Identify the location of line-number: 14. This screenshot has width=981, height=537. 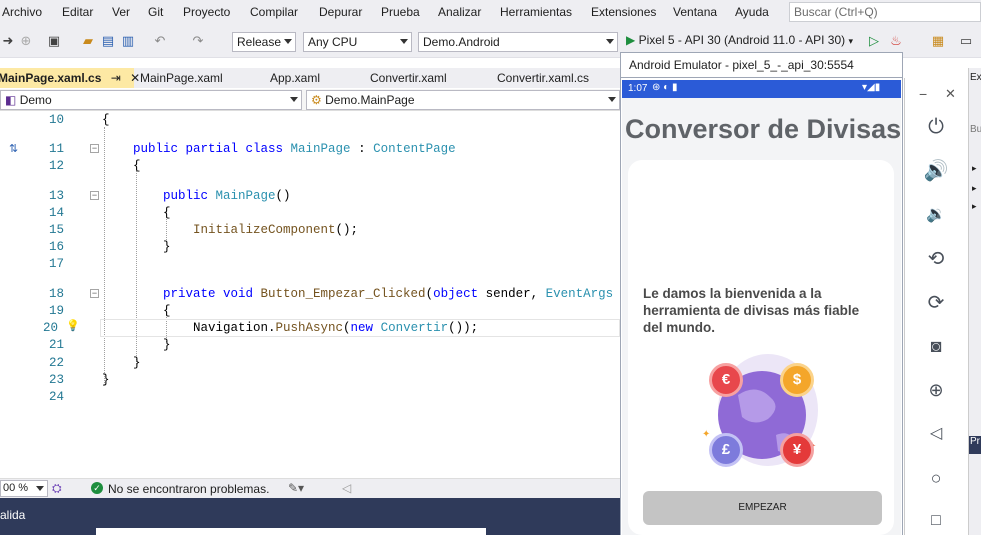
(56, 213).